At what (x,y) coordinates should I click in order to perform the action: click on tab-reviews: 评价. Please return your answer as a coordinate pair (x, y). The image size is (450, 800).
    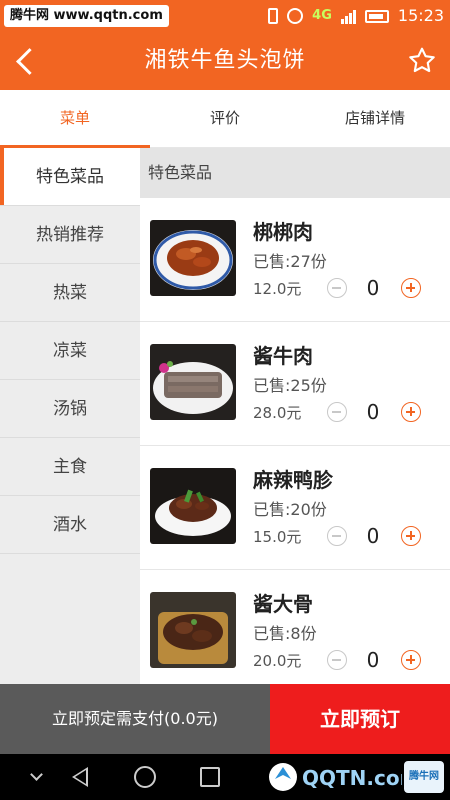
    Looking at the image, I should click on (225, 118).